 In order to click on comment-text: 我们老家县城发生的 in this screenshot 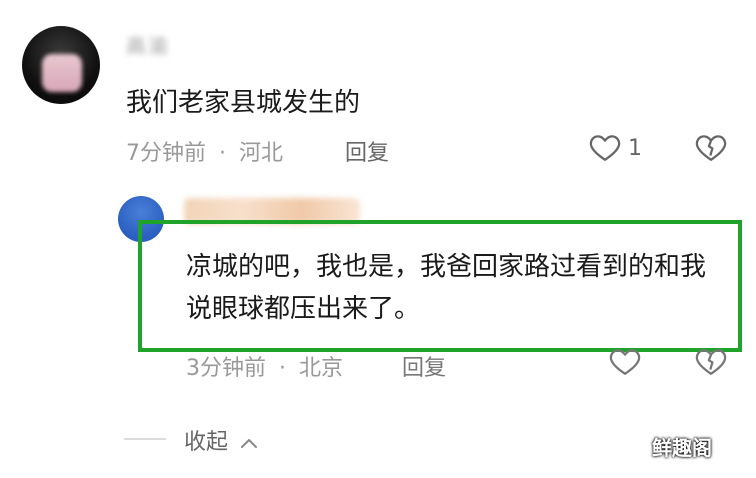, I will do `click(243, 103)`.